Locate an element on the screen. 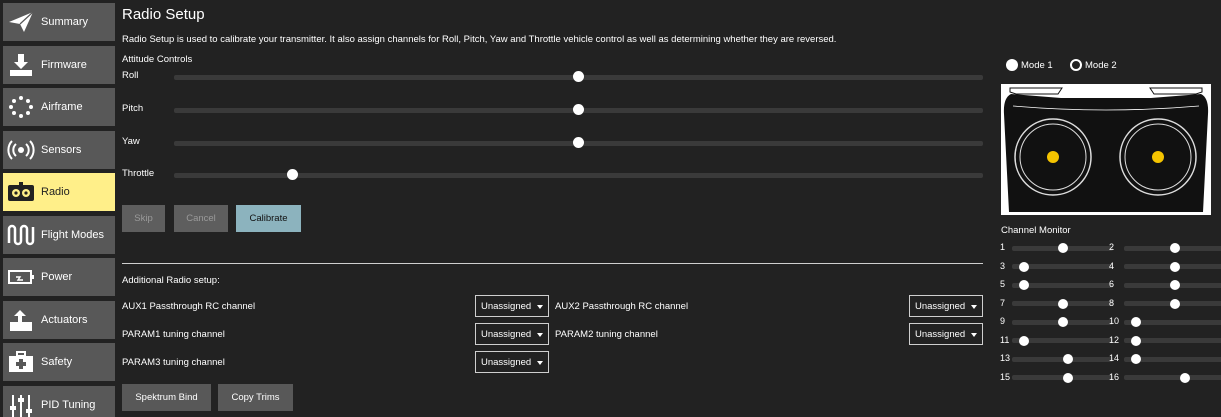  param3-label: PARAM3 tuning channel is located at coordinates (173, 362).